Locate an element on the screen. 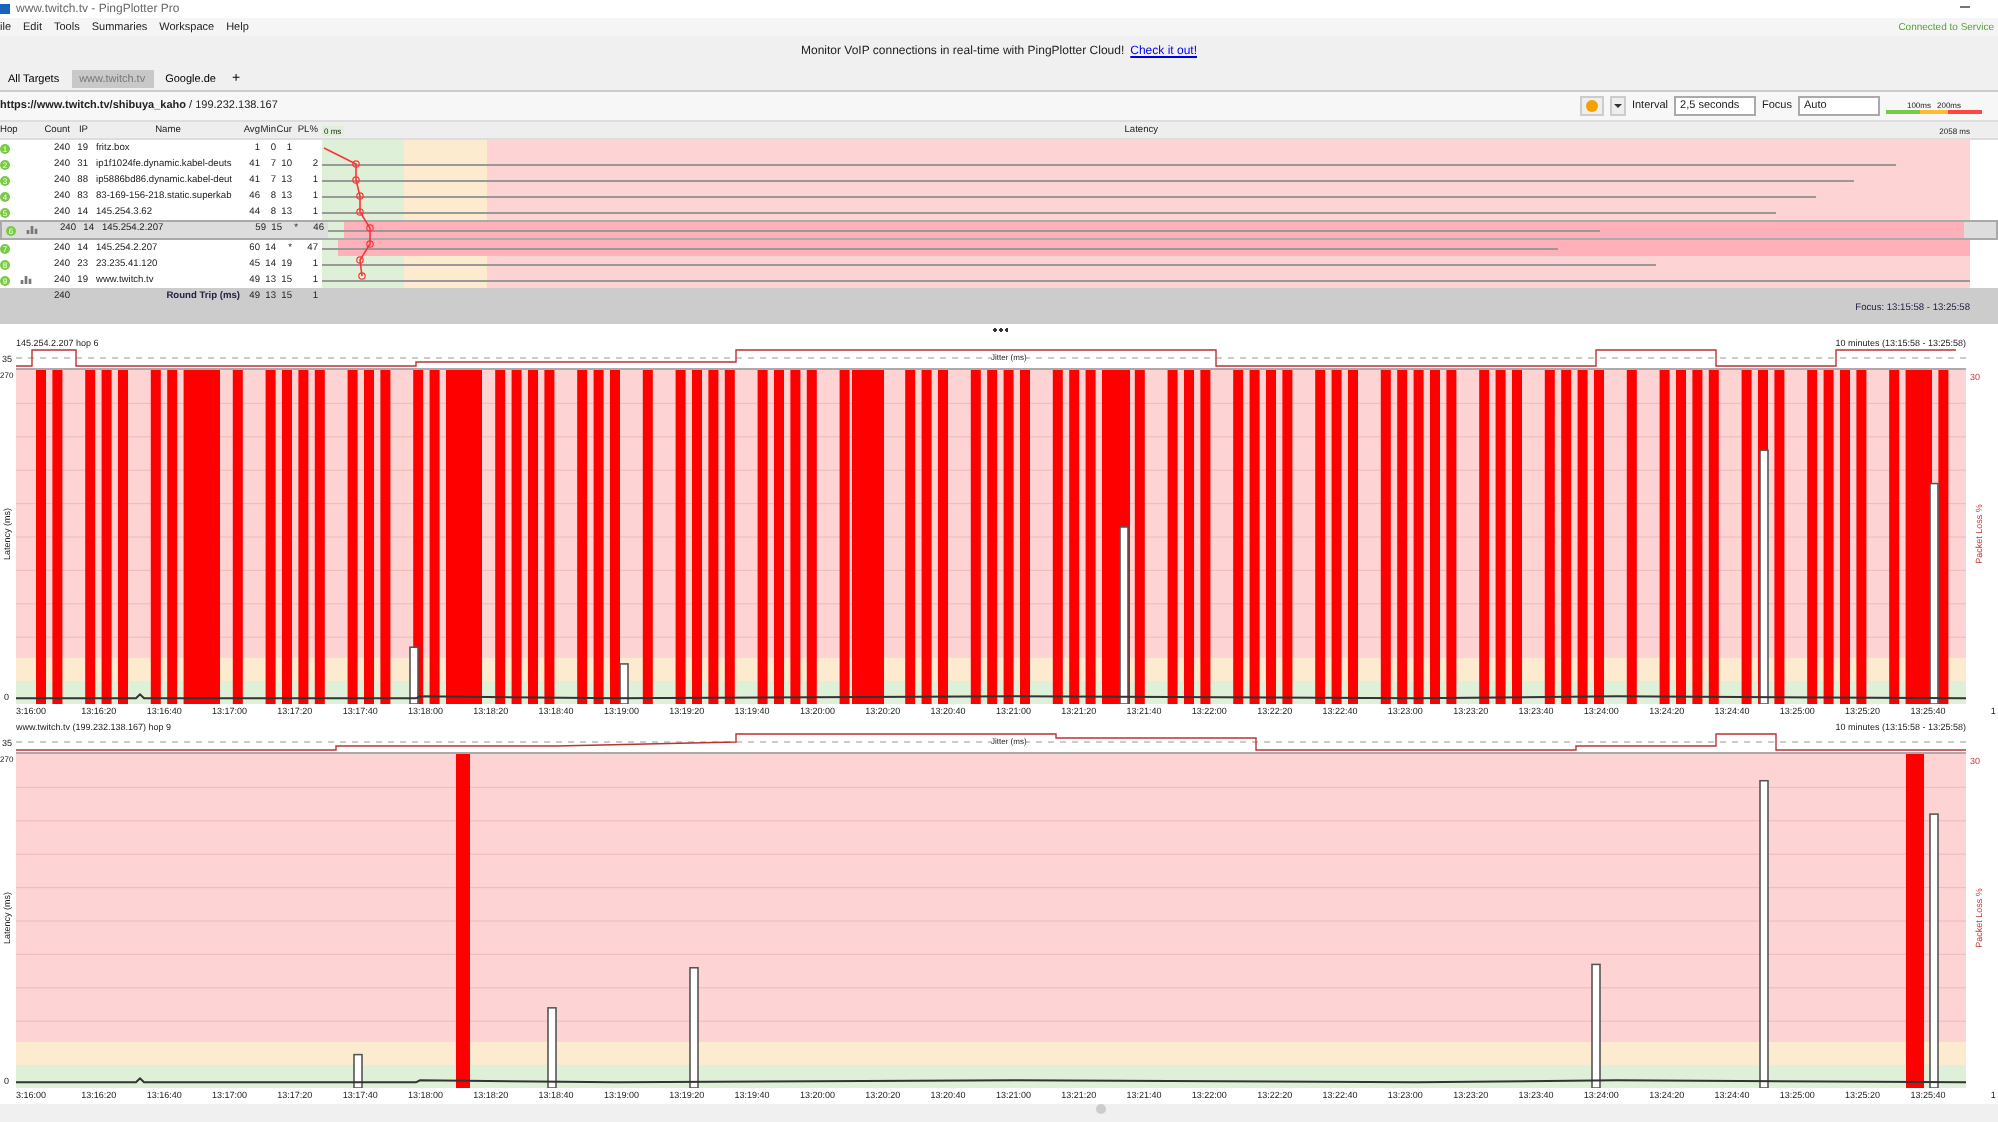 The width and height of the screenshot is (1998, 1122). splitter-handle is located at coordinates (999, 330).